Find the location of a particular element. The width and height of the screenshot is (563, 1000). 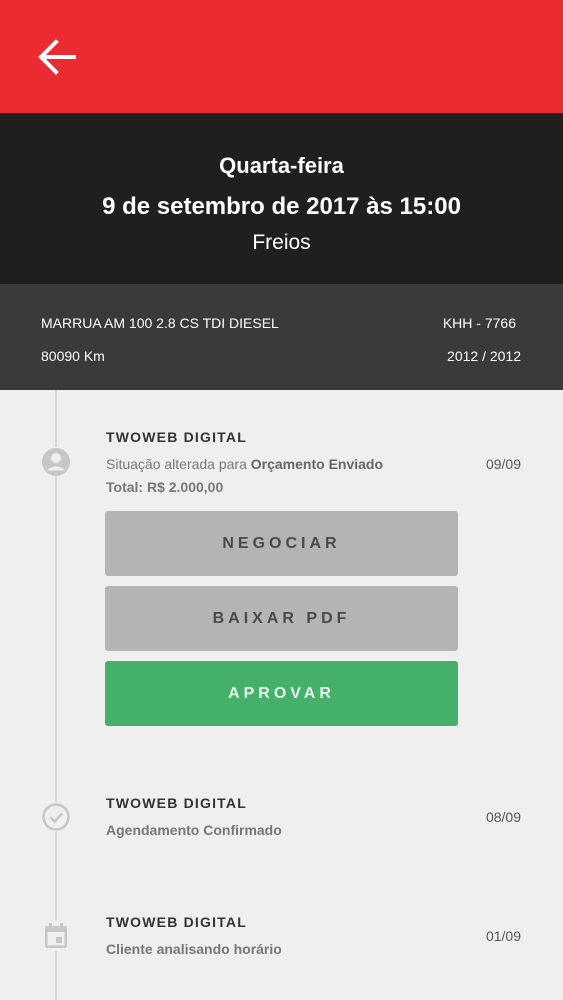

vehicle-mileage: 80090 Km is located at coordinates (73, 356).